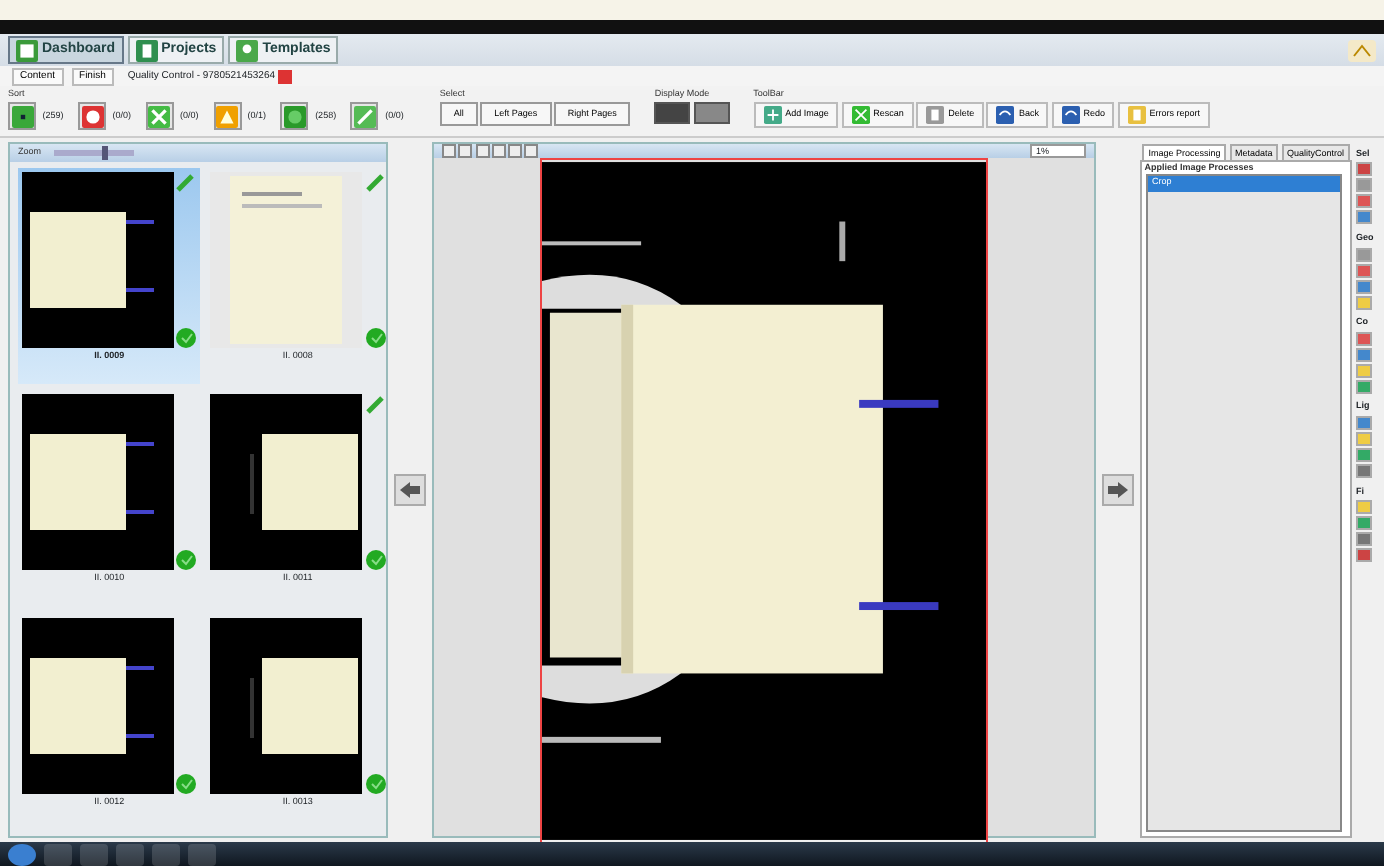 Image resolution: width=1384 pixels, height=866 pixels. I want to click on rescan-icon, so click(860, 115).